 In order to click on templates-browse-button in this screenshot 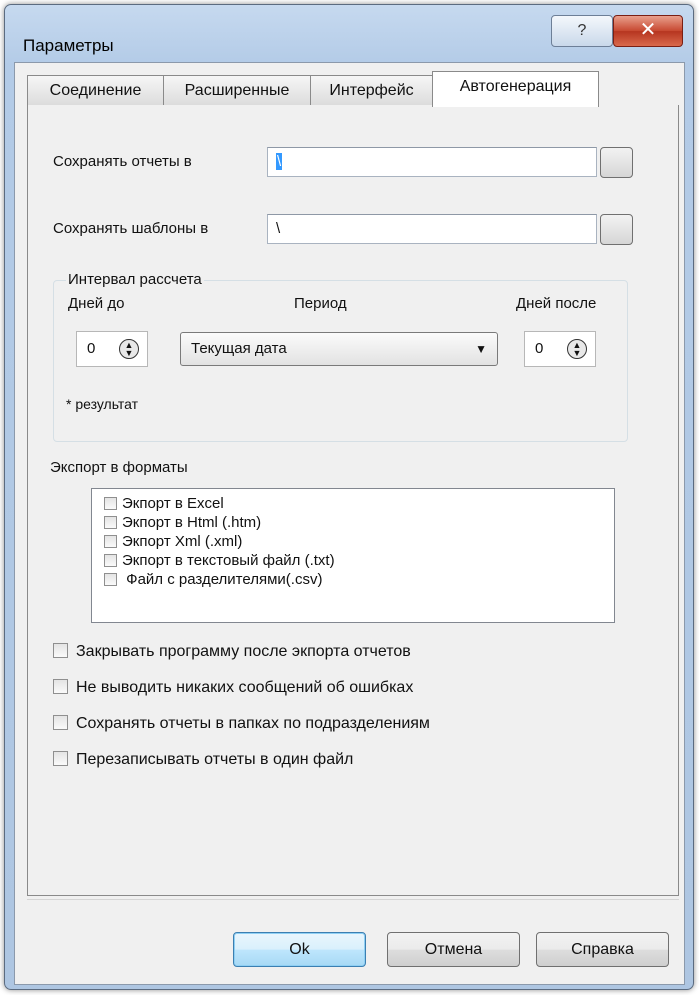, I will do `click(616, 229)`.